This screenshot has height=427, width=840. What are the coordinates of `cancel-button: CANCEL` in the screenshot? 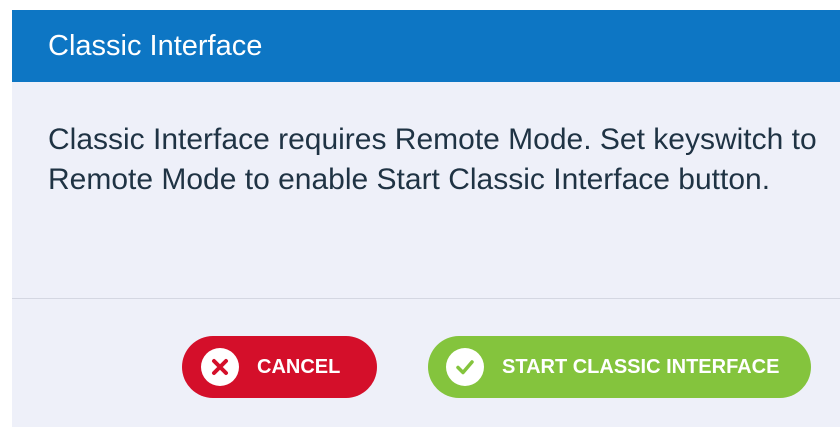 It's located at (279, 367).